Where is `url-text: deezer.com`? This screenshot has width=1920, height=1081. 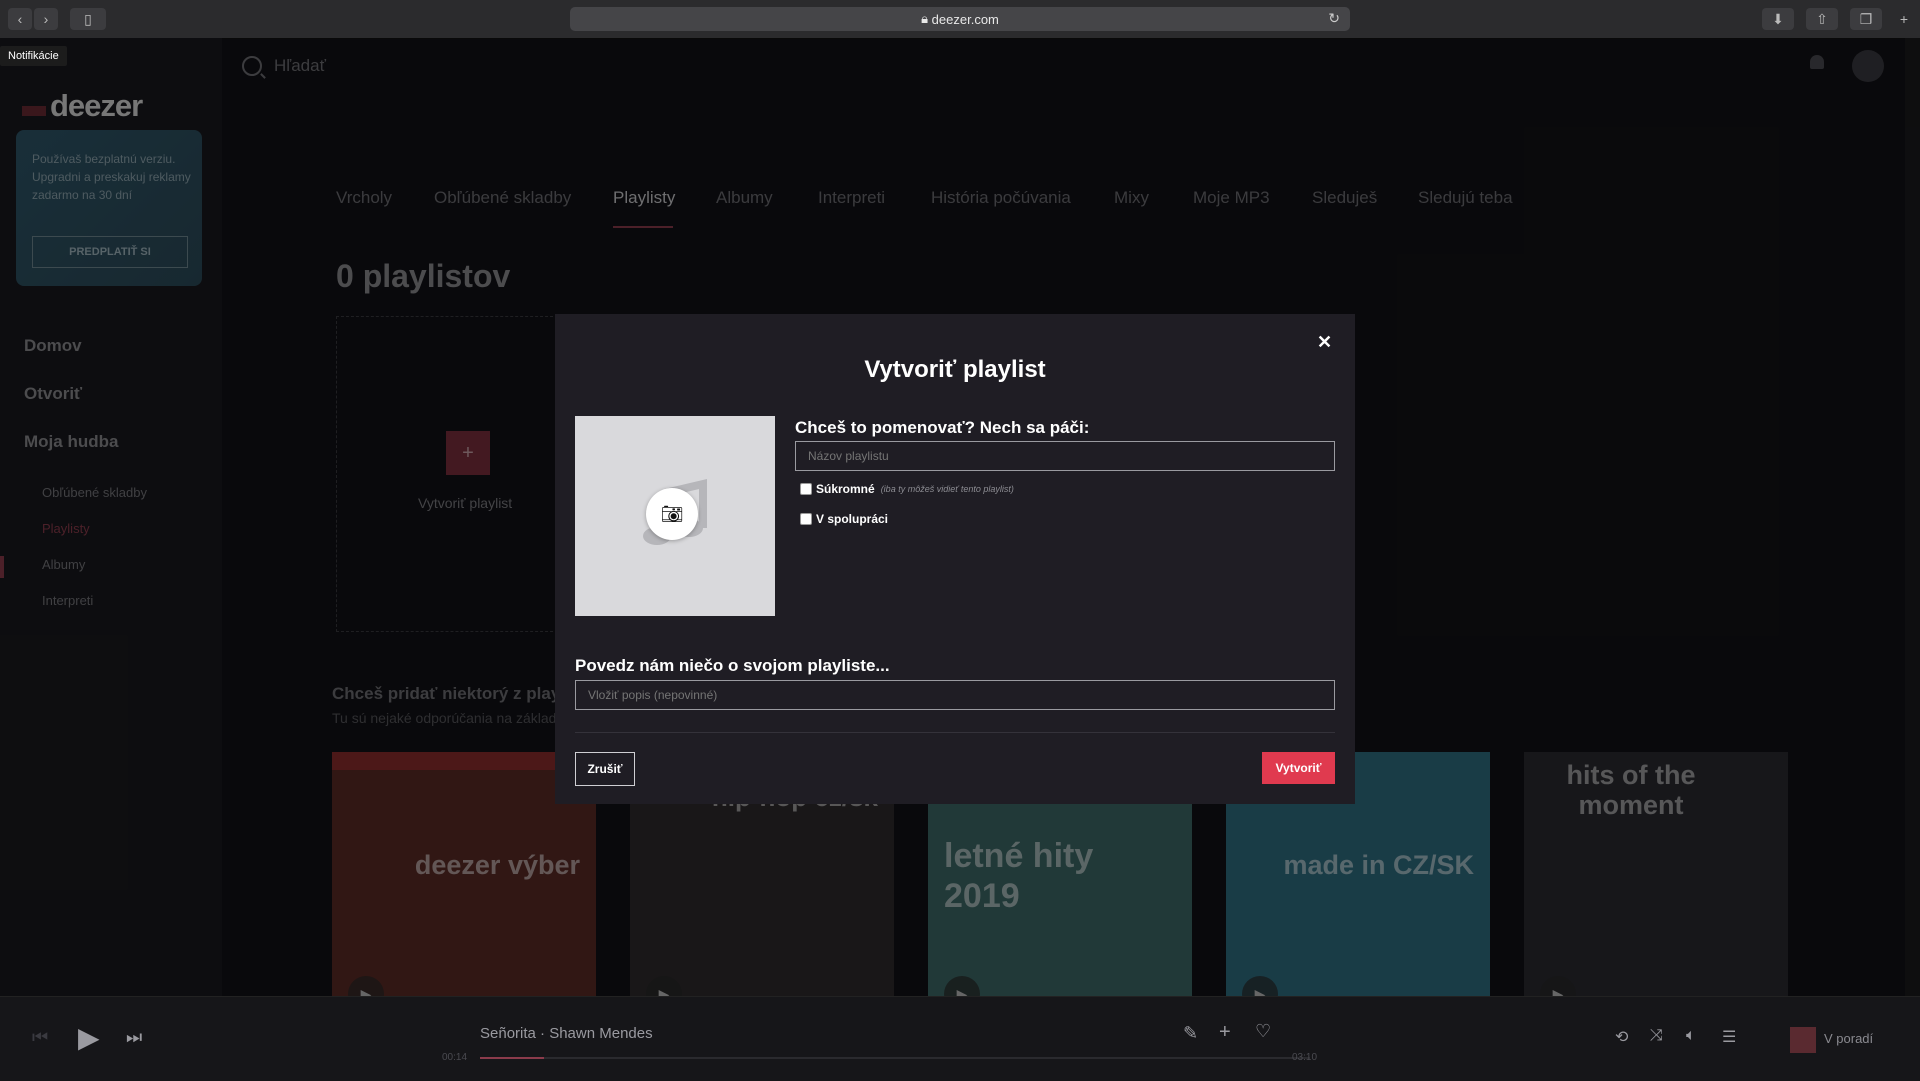 url-text: deezer.com is located at coordinates (965, 19).